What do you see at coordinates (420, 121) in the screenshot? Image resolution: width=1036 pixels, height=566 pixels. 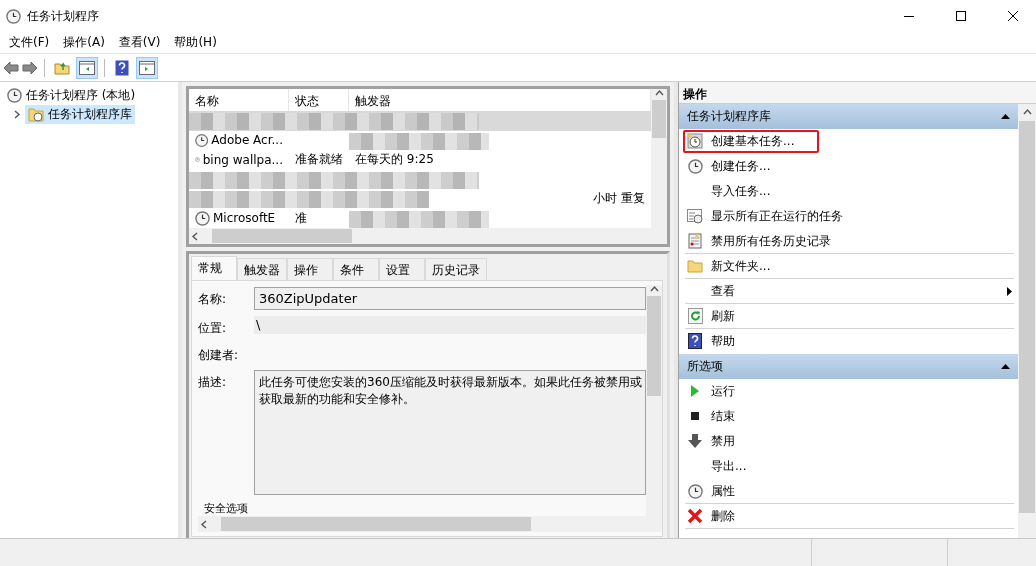 I see `task-row` at bounding box center [420, 121].